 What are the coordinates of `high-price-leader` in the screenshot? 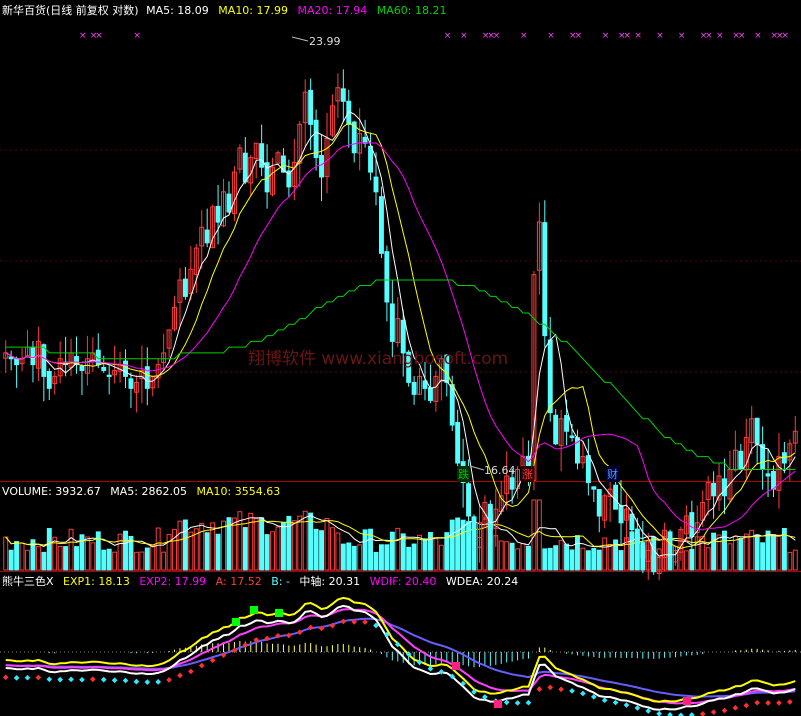 It's located at (300, 39).